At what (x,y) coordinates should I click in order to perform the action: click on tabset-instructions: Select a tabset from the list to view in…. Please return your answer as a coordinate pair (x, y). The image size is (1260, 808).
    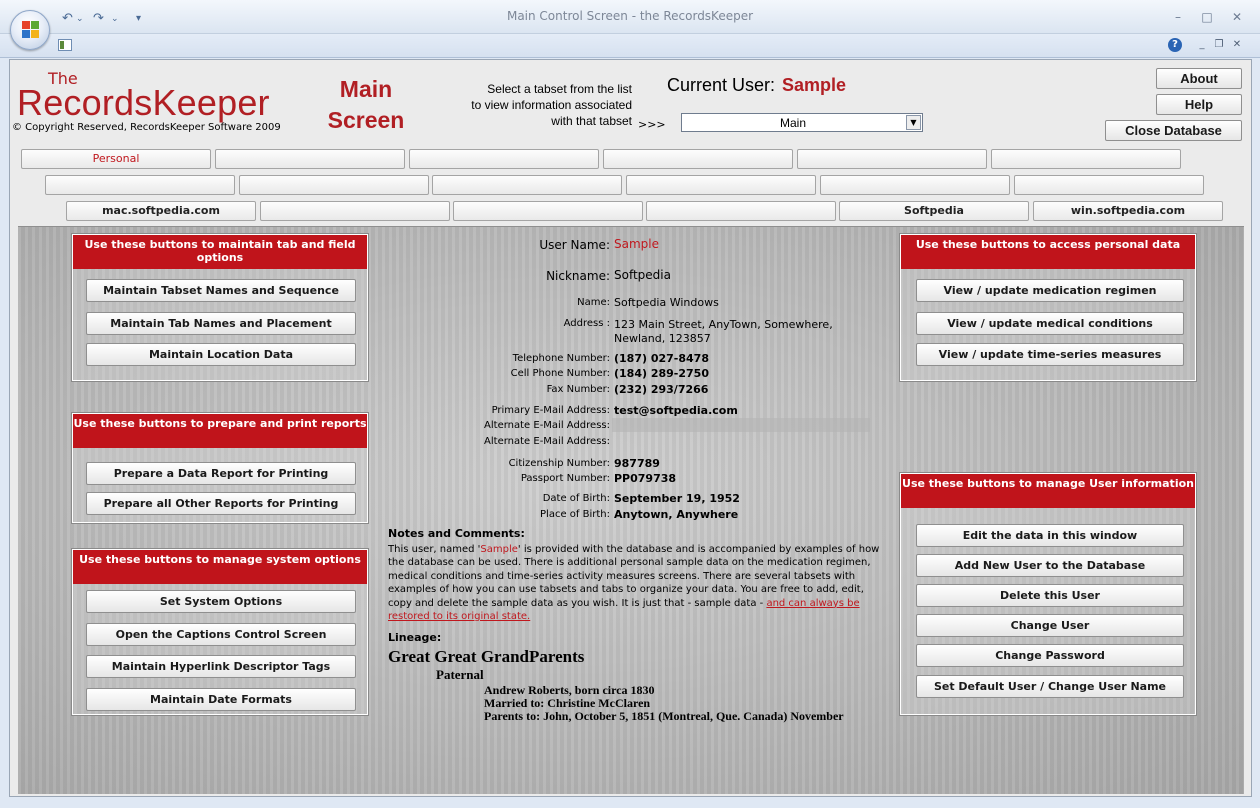
    Looking at the image, I should click on (533, 105).